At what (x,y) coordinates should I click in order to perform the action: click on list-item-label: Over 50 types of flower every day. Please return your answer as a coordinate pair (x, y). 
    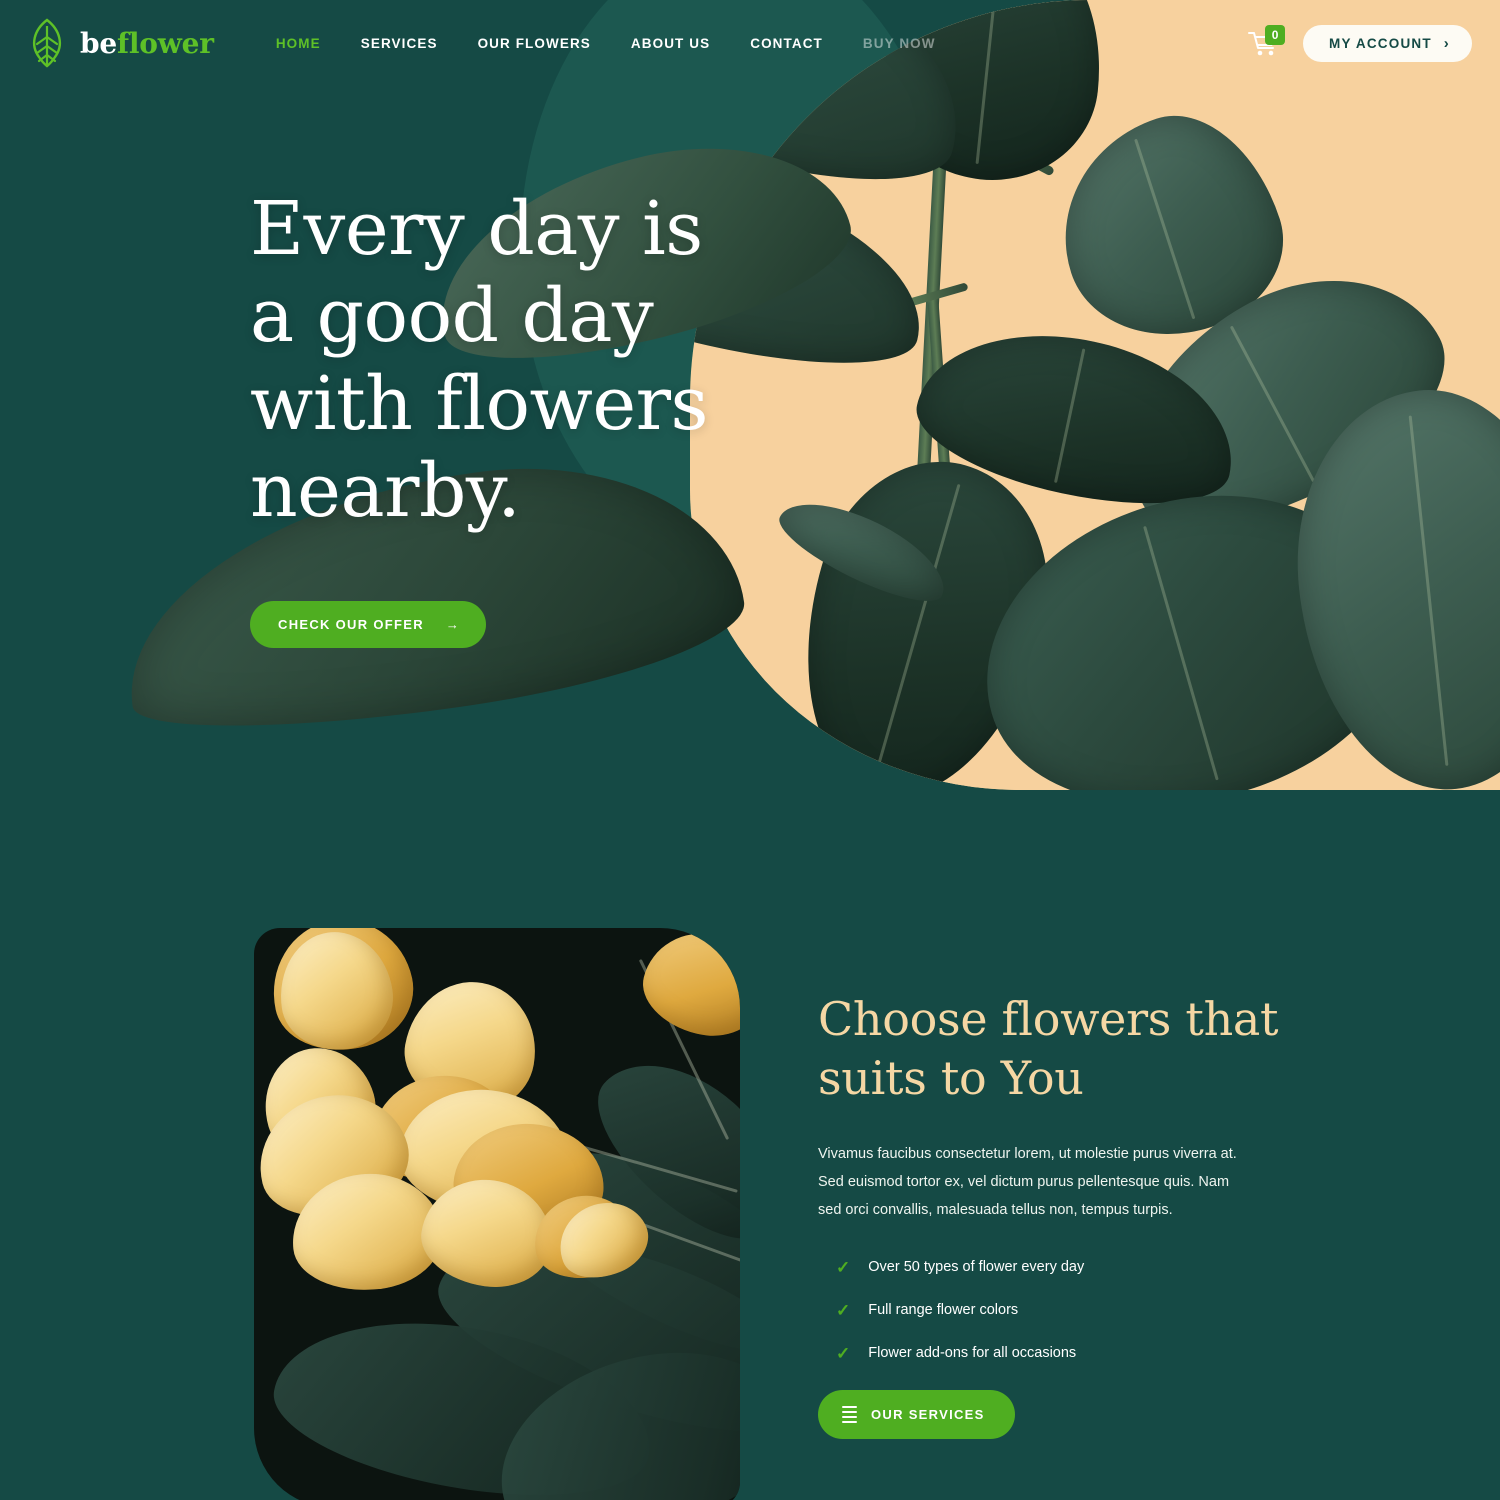
    Looking at the image, I should click on (976, 1267).